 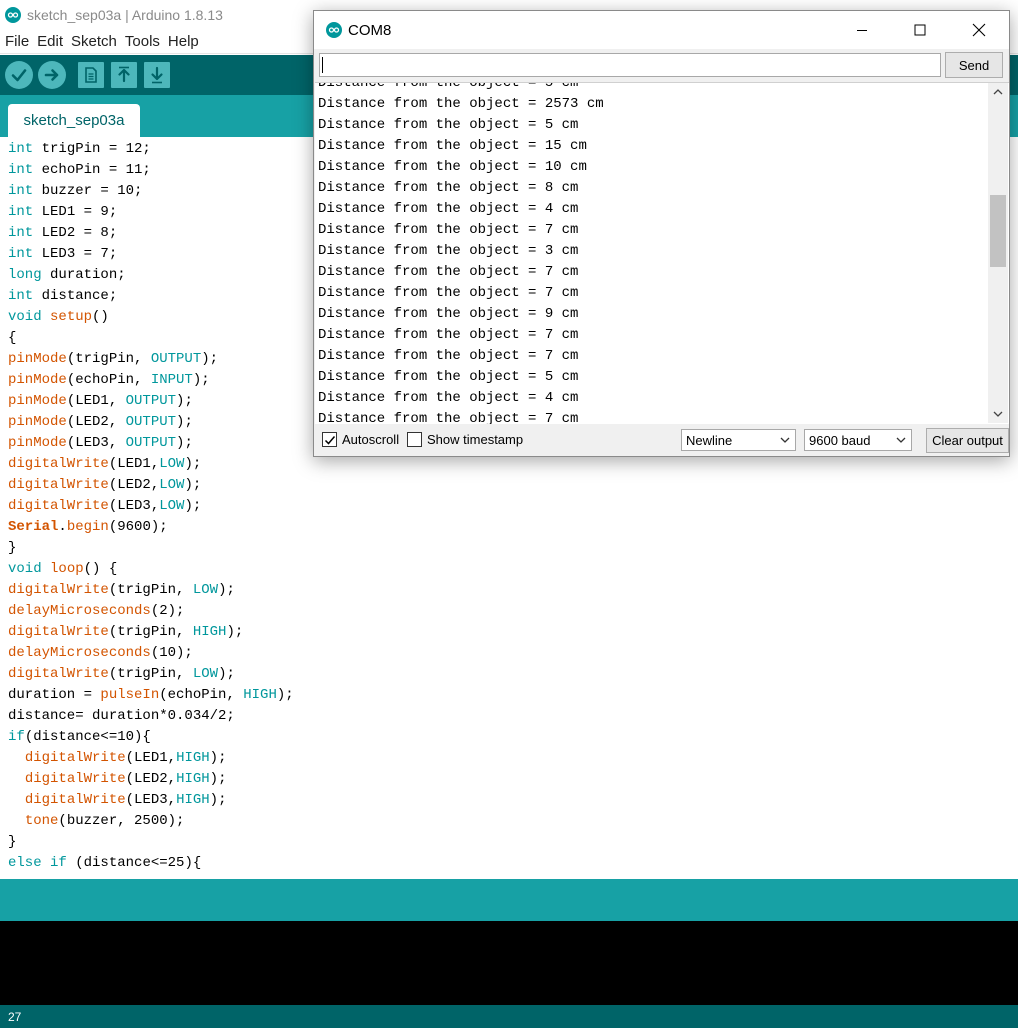 What do you see at coordinates (157, 75) in the screenshot?
I see `save-sketch-button` at bounding box center [157, 75].